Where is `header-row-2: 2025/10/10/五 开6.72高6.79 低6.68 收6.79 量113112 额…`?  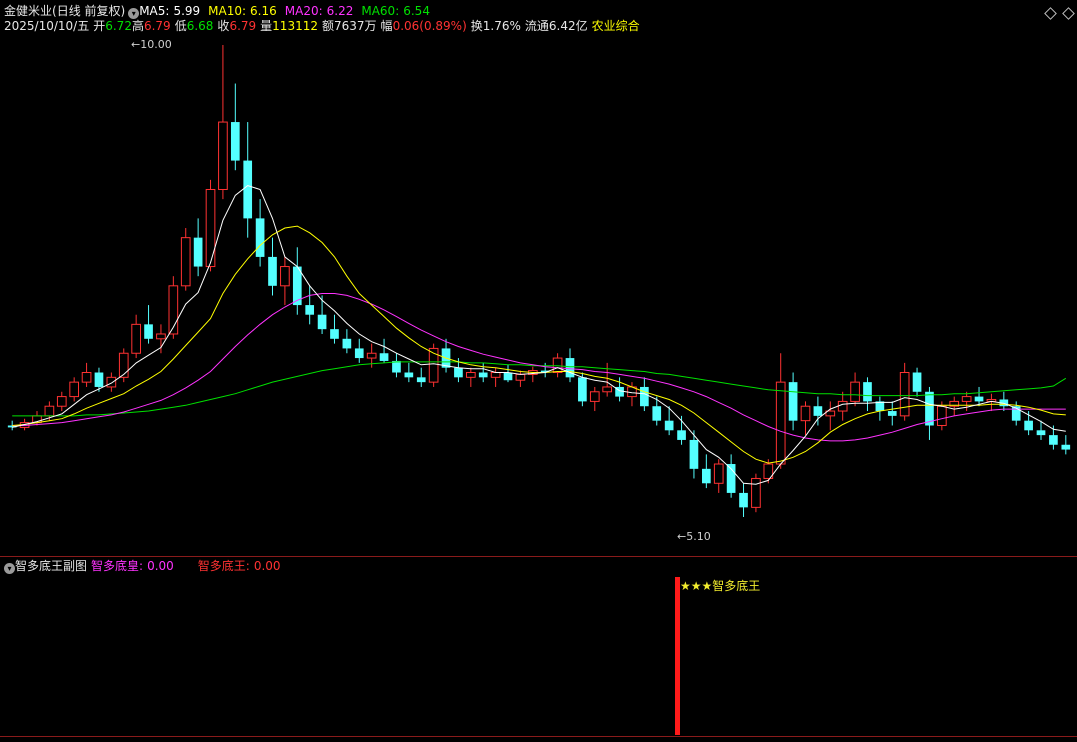
header-row-2: 2025/10/10/五 开6.72高6.79 低6.68 收6.79 量113112 额… is located at coordinates (322, 26).